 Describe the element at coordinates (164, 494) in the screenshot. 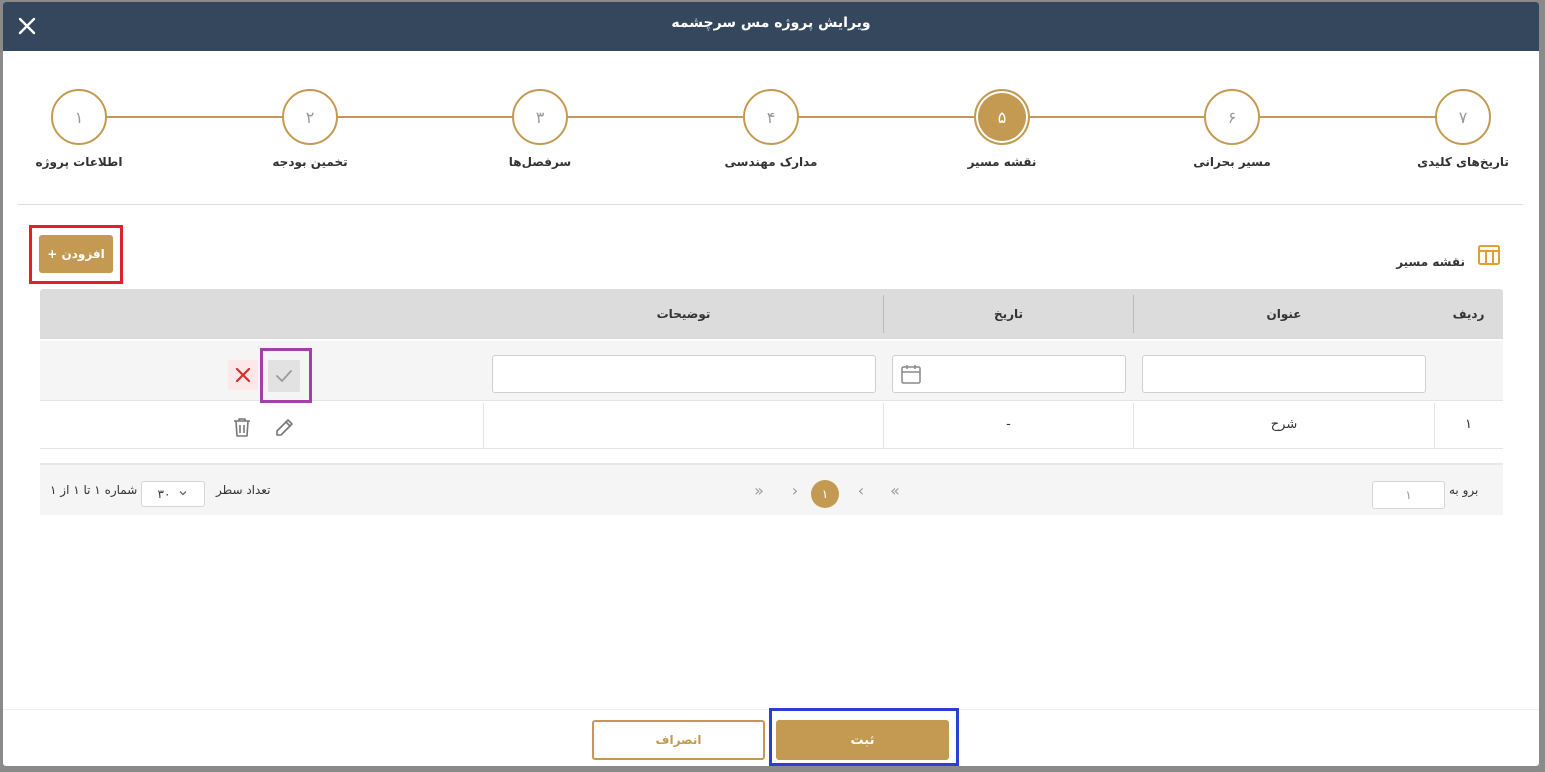

I see `rows-per-page-value: ۳۰` at that location.